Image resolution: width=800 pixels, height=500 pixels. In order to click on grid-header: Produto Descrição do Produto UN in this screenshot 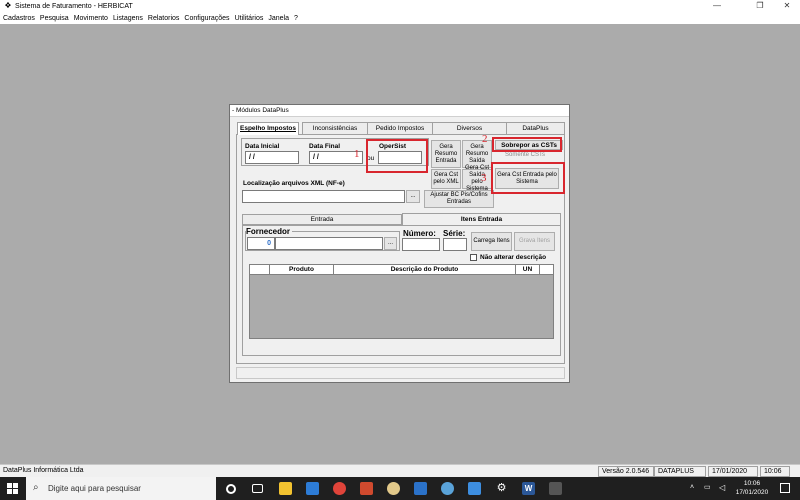, I will do `click(401, 270)`.